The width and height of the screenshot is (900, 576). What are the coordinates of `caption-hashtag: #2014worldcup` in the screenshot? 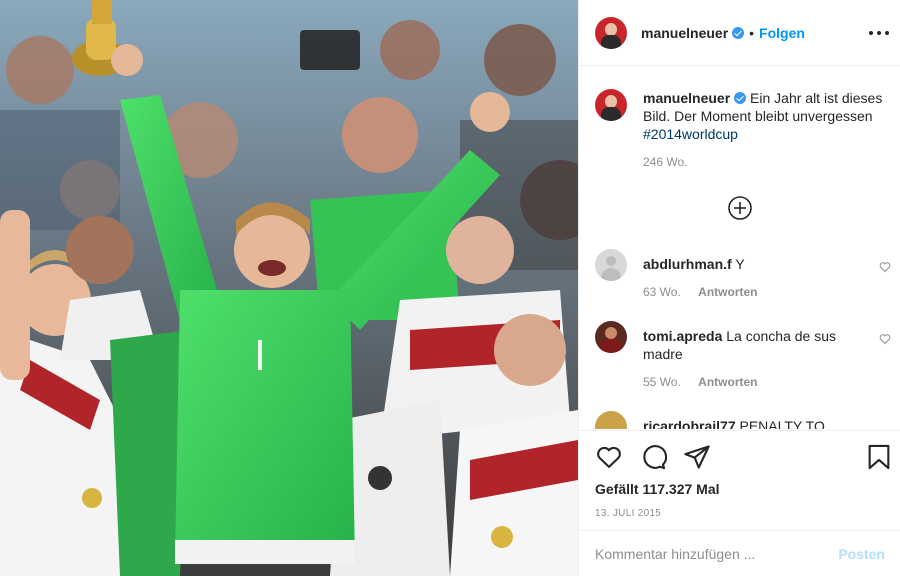 It's located at (690, 134).